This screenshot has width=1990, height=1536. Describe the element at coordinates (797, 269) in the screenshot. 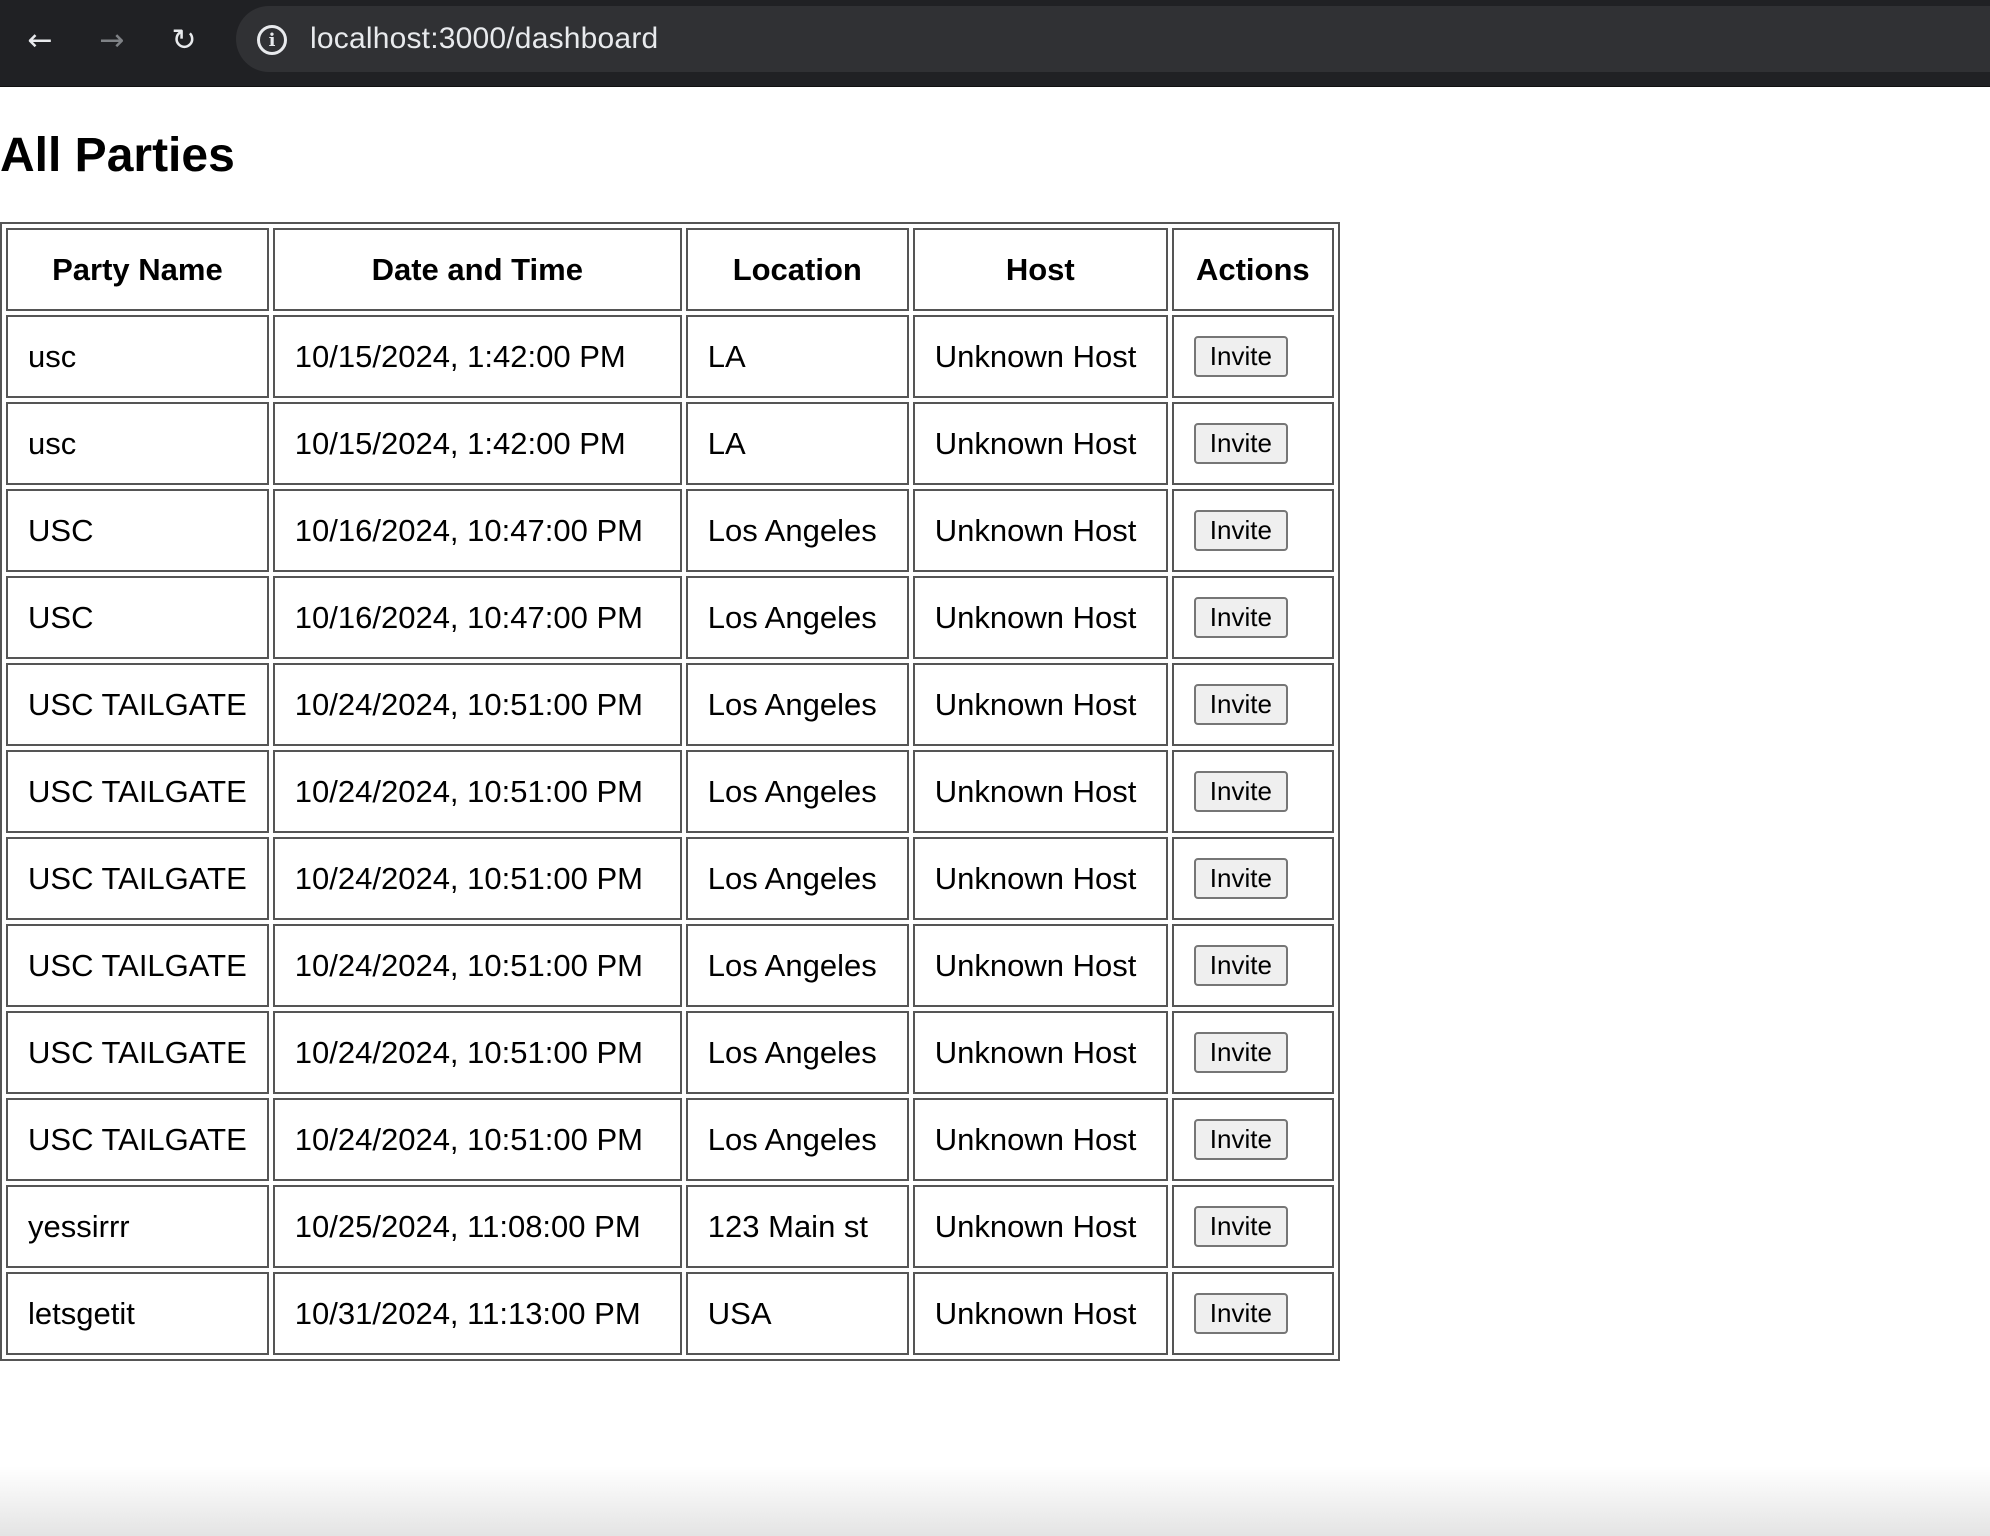

I see `column-header-location: Location` at that location.